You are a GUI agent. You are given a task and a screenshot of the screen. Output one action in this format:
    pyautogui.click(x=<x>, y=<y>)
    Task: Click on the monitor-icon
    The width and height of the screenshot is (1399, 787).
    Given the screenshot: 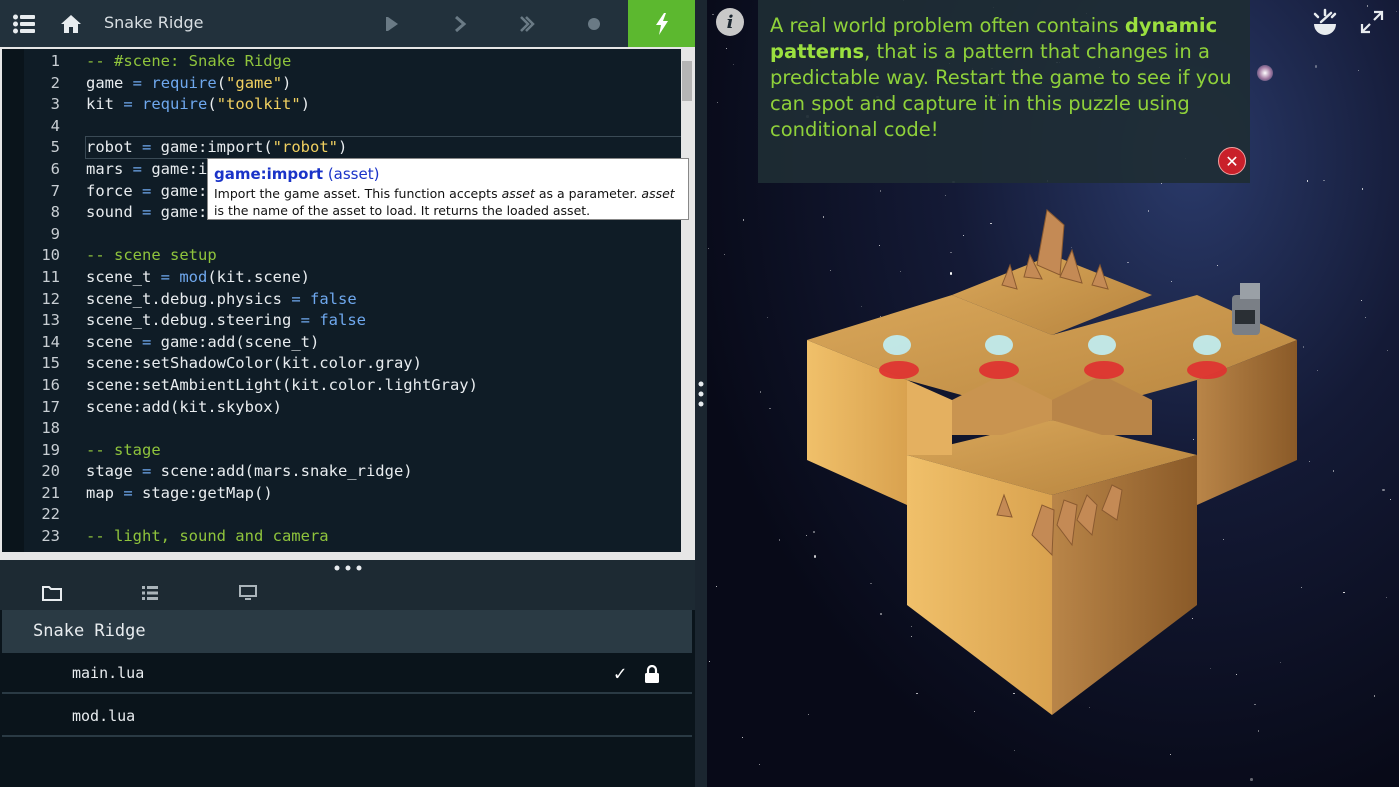 What is the action you would take?
    pyautogui.click(x=248, y=592)
    